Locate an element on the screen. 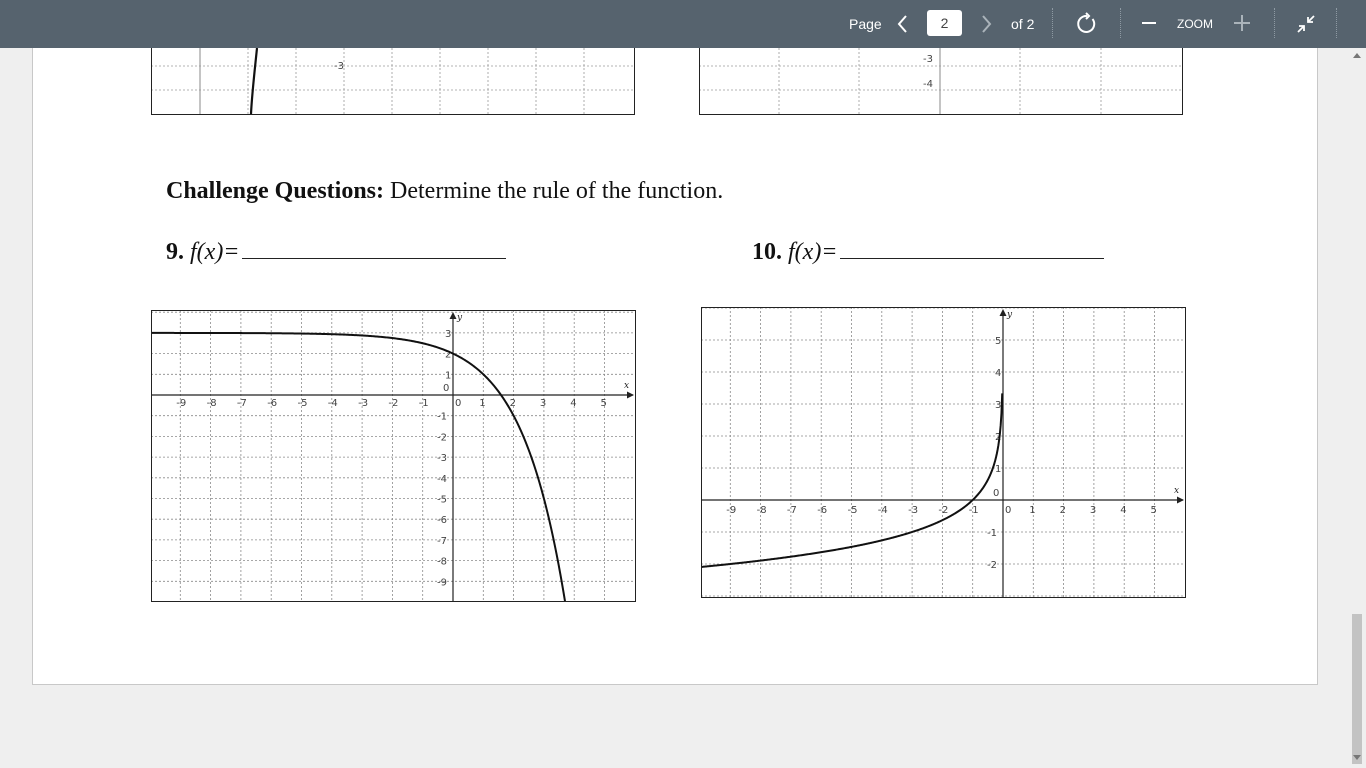 The image size is (1366, 768). scroll-thumb is located at coordinates (1357, 689).